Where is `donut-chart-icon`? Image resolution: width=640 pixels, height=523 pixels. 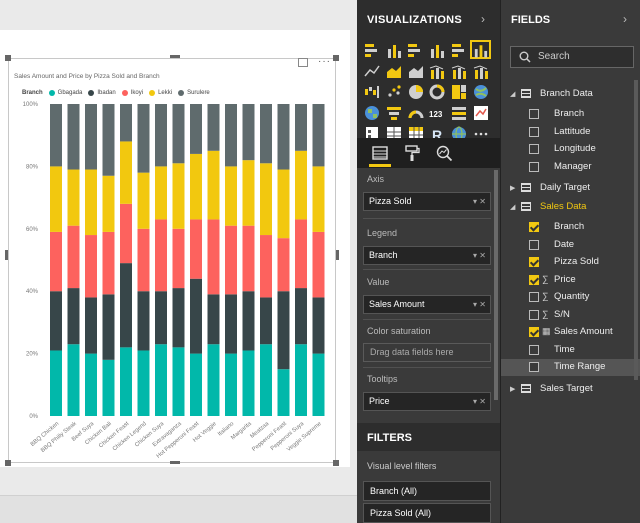 donut-chart-icon is located at coordinates (437, 91).